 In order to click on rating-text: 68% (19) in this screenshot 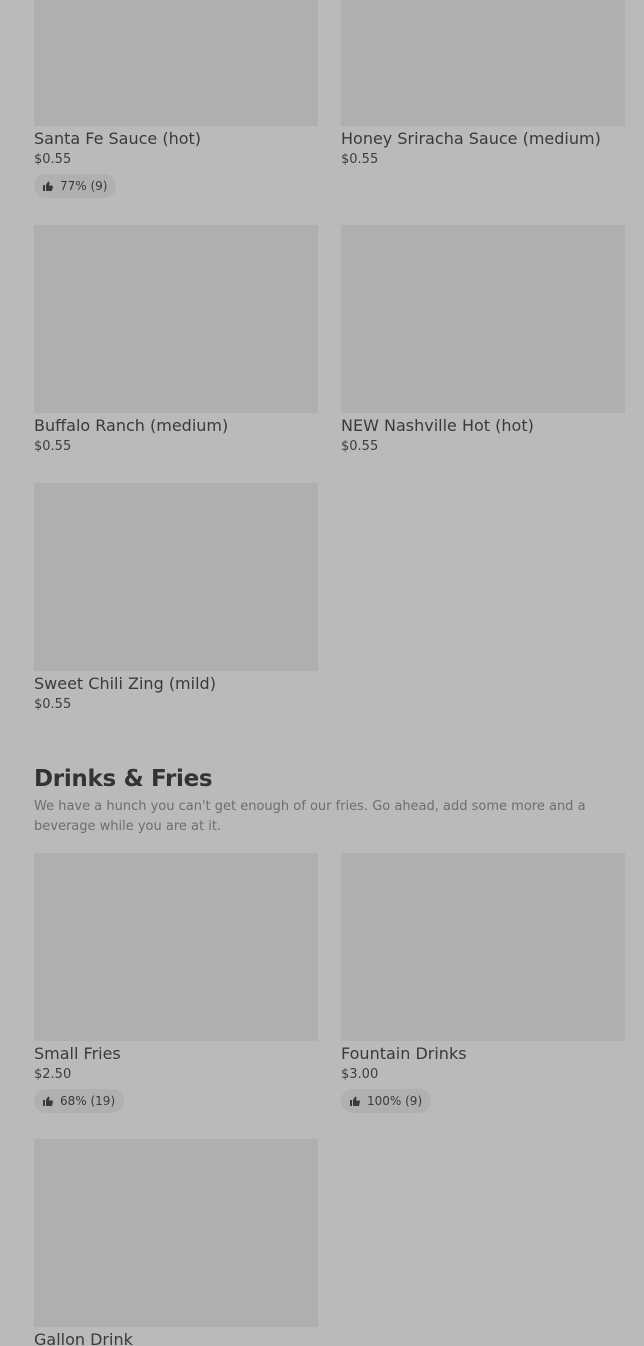, I will do `click(88, 1101)`.